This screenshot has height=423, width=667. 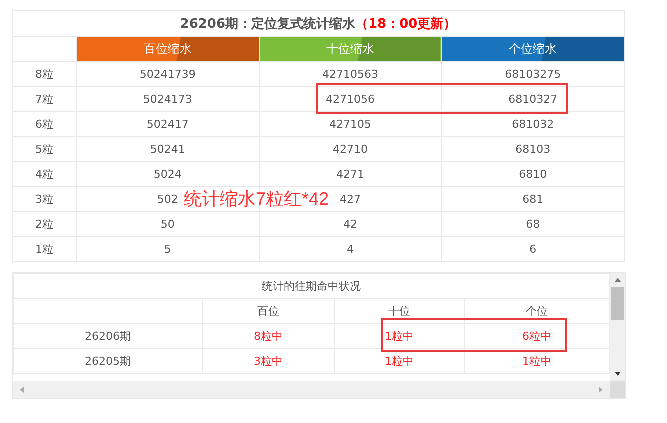 What do you see at coordinates (44, 174) in the screenshot?
I see `row-label: 4粒` at bounding box center [44, 174].